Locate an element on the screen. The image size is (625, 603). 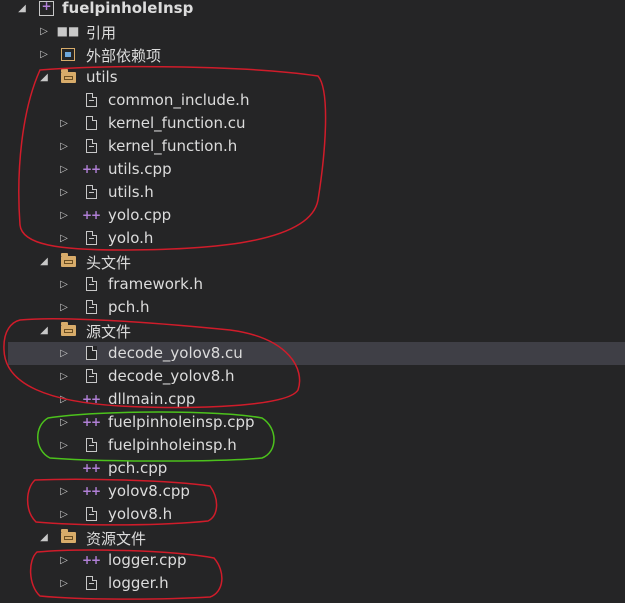
tree-item-label: common_include.h is located at coordinates (179, 100).